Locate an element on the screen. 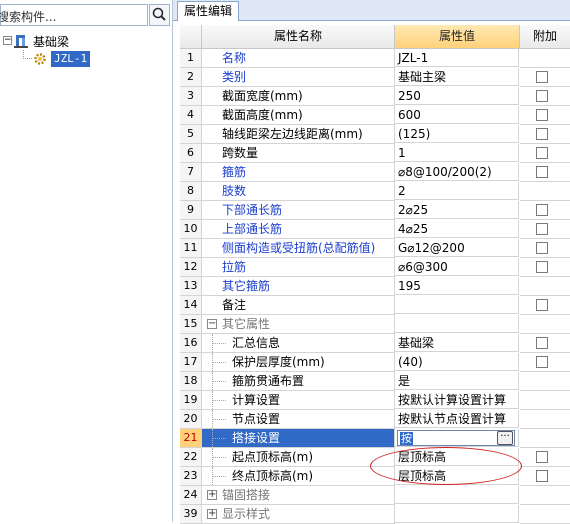 The height and width of the screenshot is (524, 570). table-row: 17 保护层厚度(mm) (40) is located at coordinates (375, 362).